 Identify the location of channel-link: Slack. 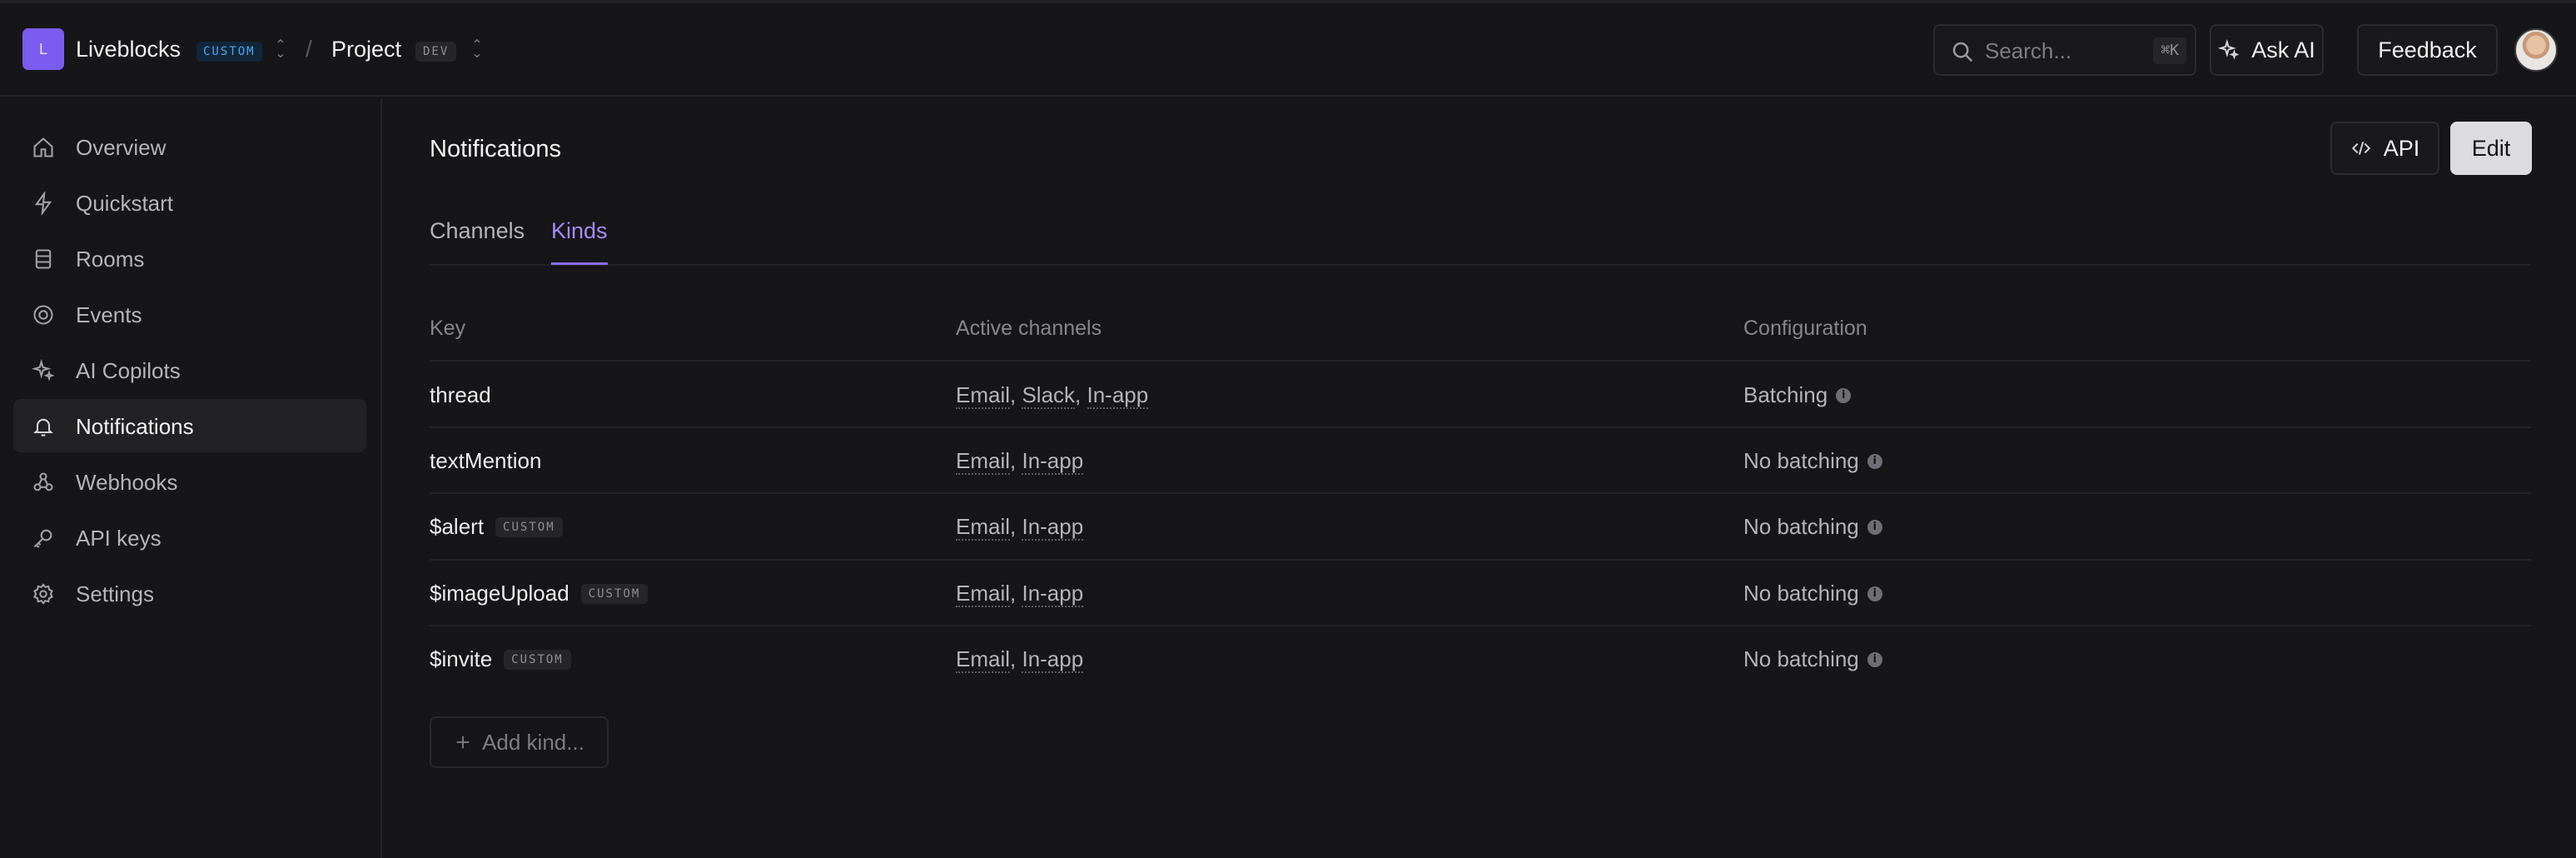
(1049, 396).